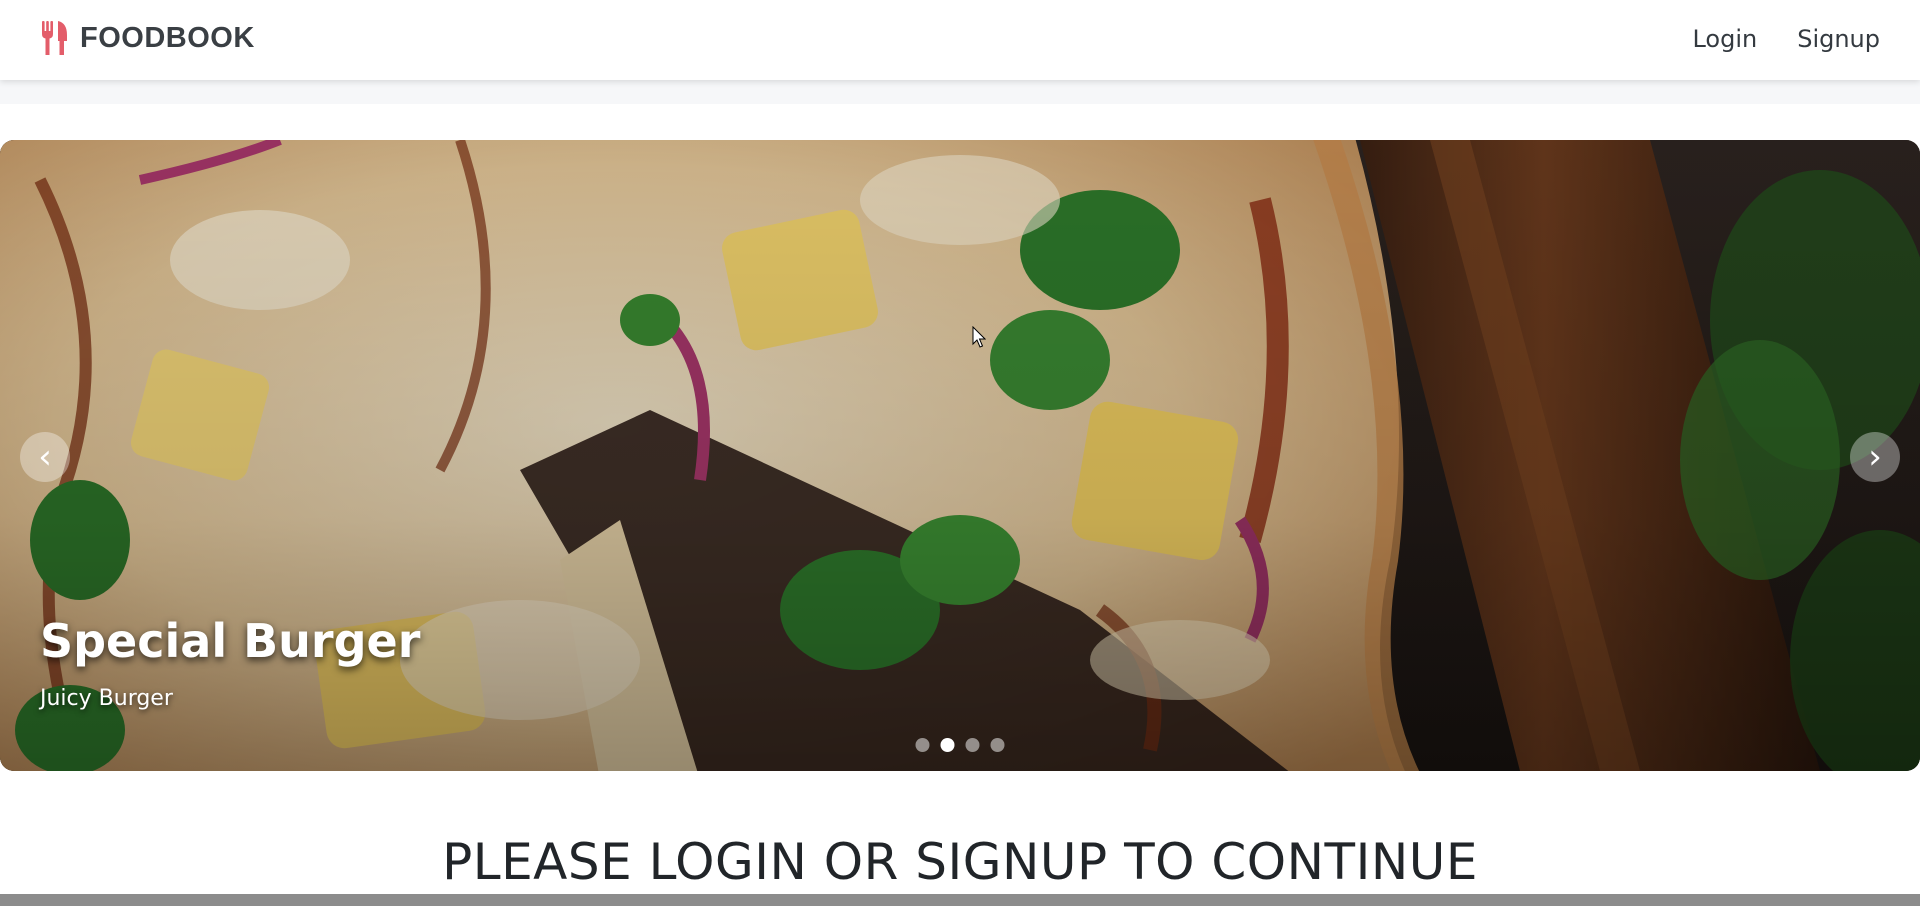 This screenshot has width=1920, height=906. I want to click on slide-title: Special Burger, so click(230, 641).